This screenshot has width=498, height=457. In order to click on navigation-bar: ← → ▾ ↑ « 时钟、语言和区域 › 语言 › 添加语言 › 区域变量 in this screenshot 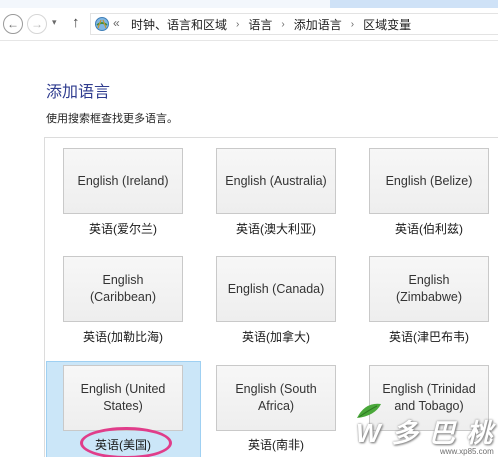, I will do `click(249, 24)`.